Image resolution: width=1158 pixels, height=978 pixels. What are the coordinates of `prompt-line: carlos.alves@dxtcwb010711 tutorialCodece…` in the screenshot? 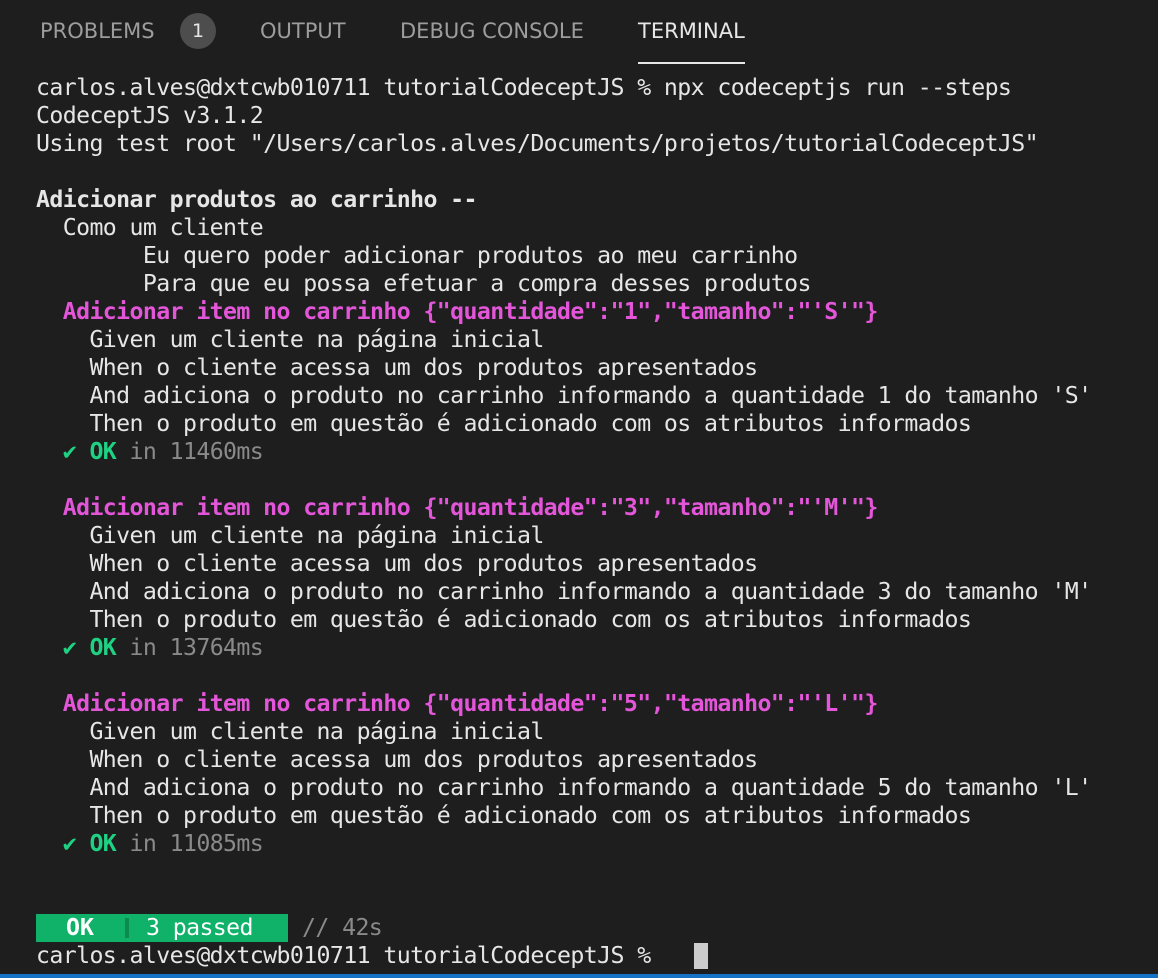 It's located at (350, 955).